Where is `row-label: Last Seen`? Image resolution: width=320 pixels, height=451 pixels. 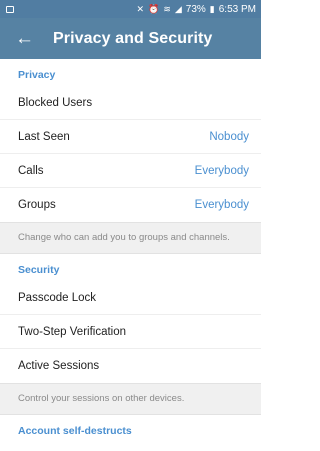
row-label: Last Seen is located at coordinates (44, 136).